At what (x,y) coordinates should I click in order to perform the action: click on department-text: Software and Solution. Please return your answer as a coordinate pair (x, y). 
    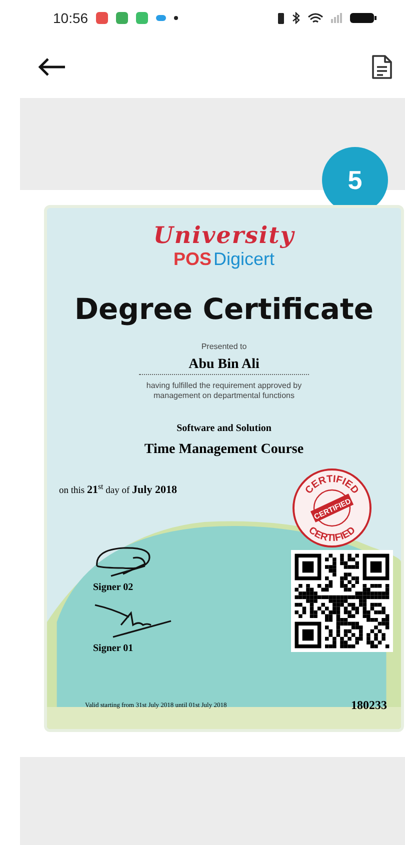
    Looking at the image, I should click on (224, 428).